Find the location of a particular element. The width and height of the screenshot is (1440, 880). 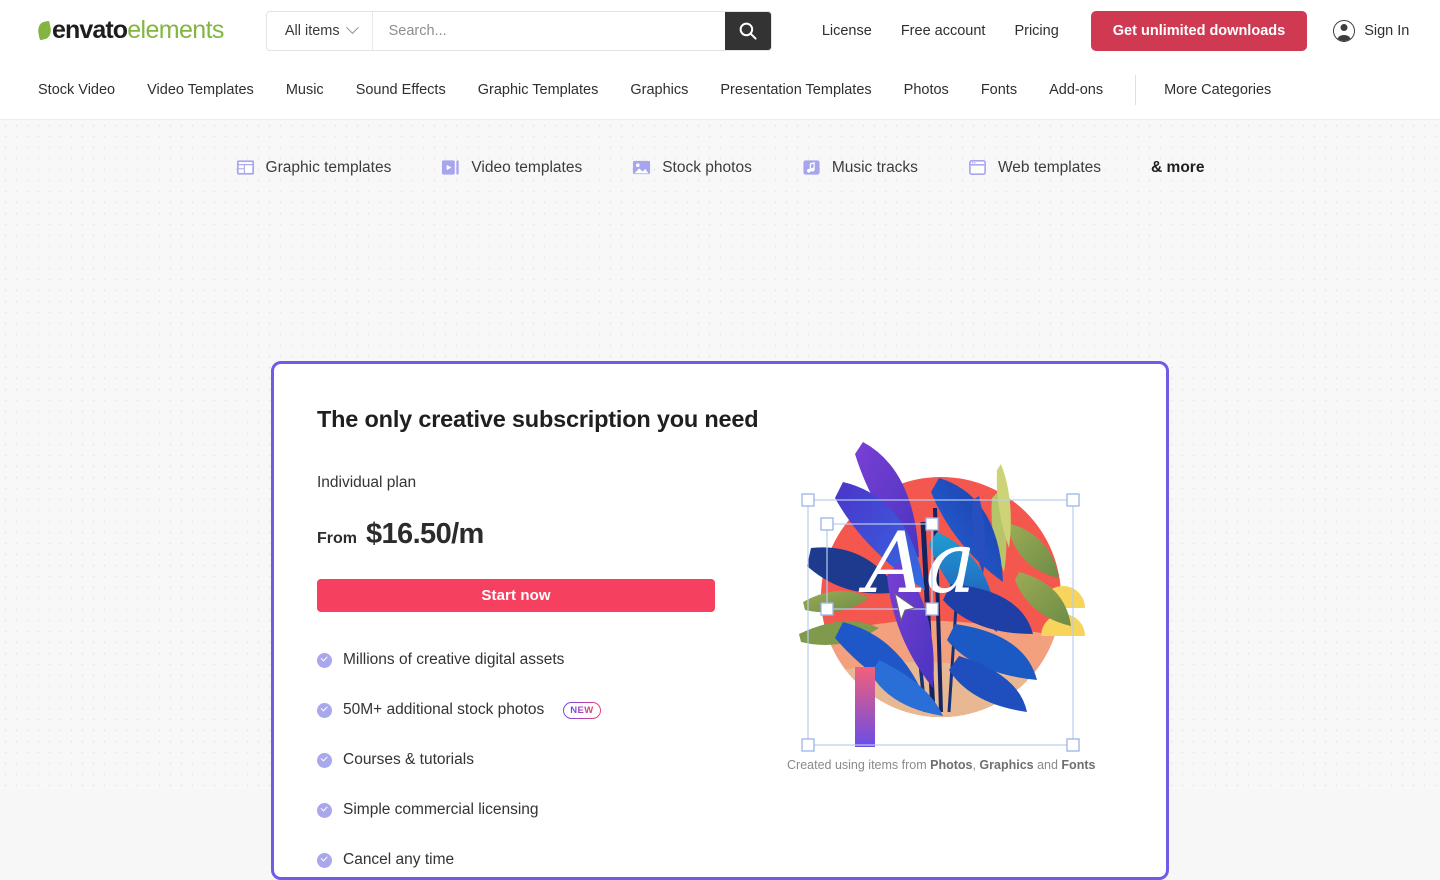

quick-cat-label: Web templates is located at coordinates (1049, 167).